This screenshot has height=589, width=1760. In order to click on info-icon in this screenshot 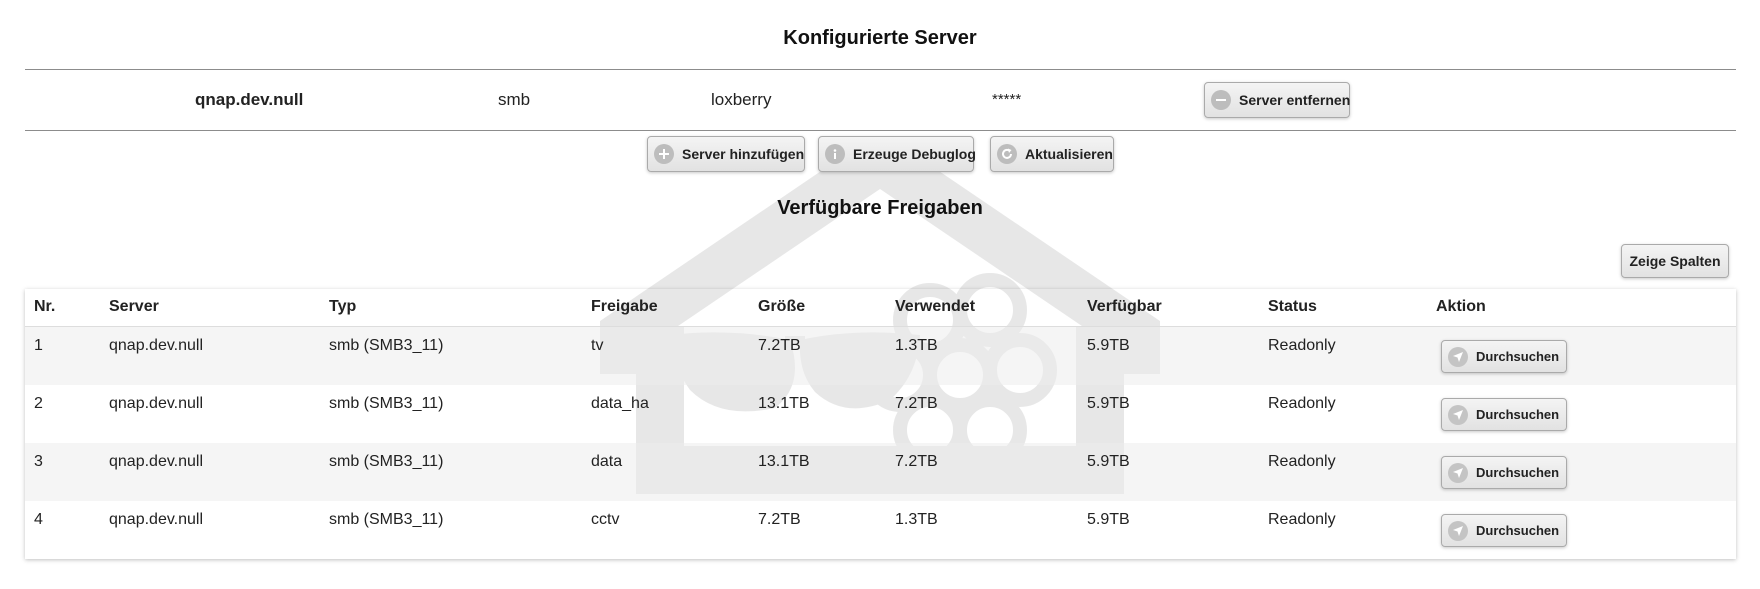, I will do `click(835, 154)`.